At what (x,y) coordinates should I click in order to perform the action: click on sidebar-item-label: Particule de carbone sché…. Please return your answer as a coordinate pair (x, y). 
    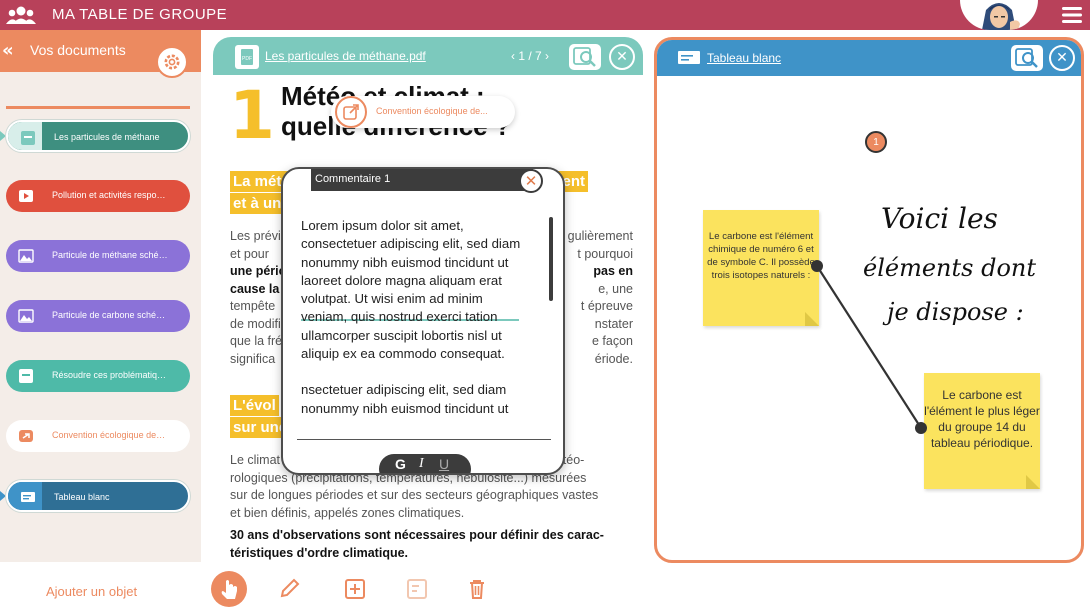
    Looking at the image, I should click on (109, 315).